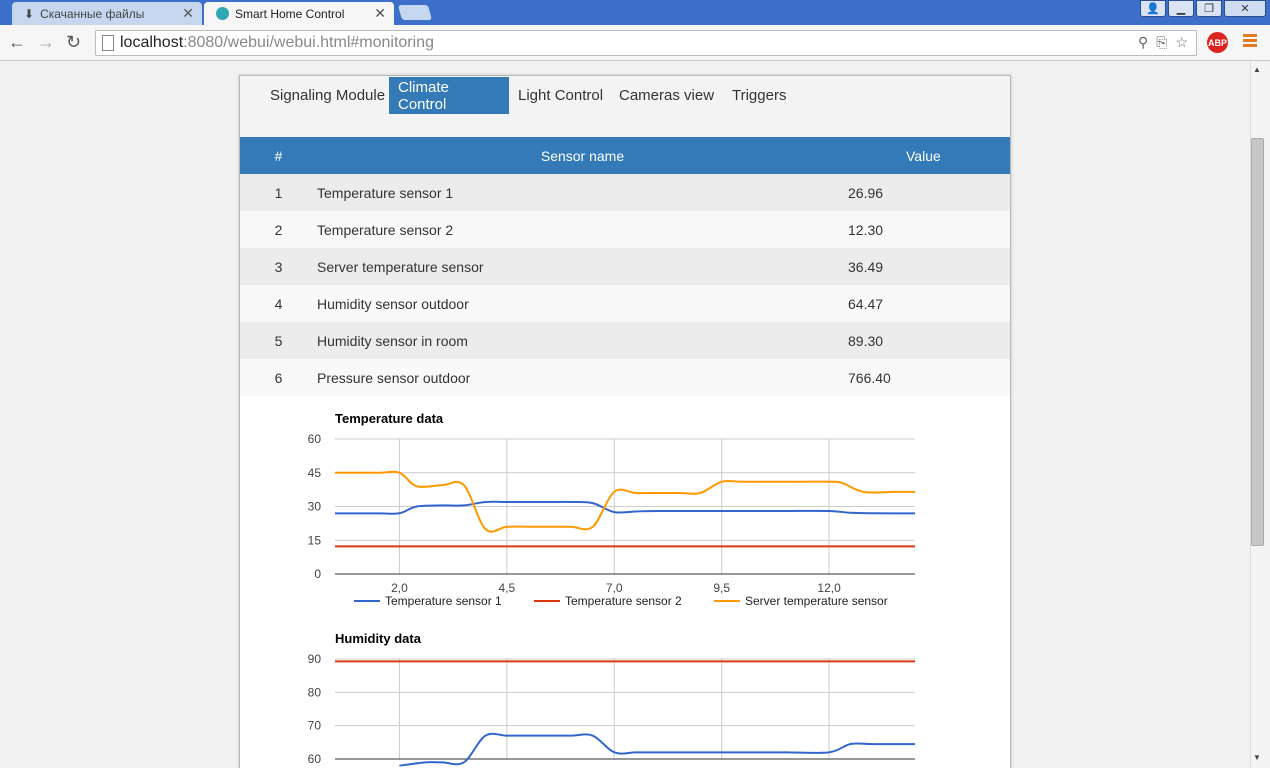  I want to click on home-icon, so click(222, 13).